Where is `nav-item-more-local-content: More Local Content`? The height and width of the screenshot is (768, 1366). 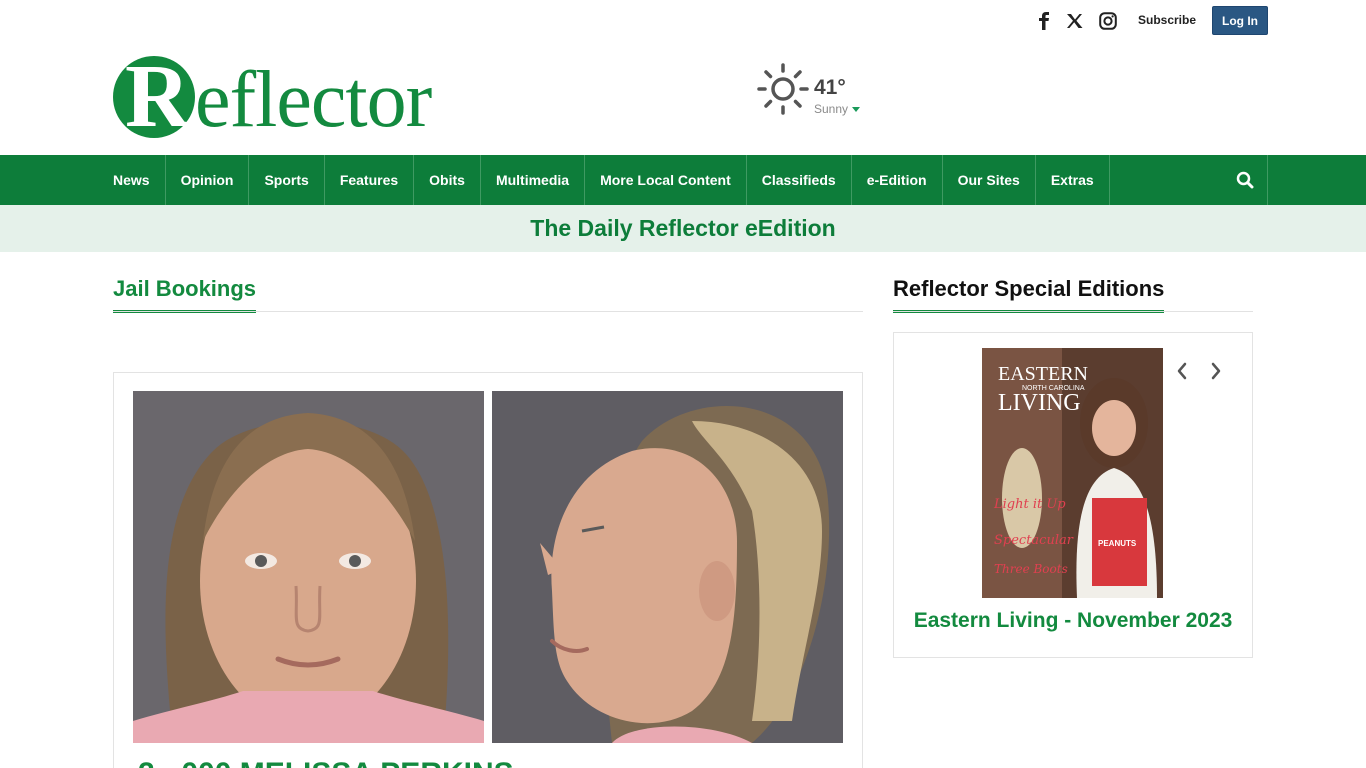
nav-item-more-local-content: More Local Content is located at coordinates (666, 180).